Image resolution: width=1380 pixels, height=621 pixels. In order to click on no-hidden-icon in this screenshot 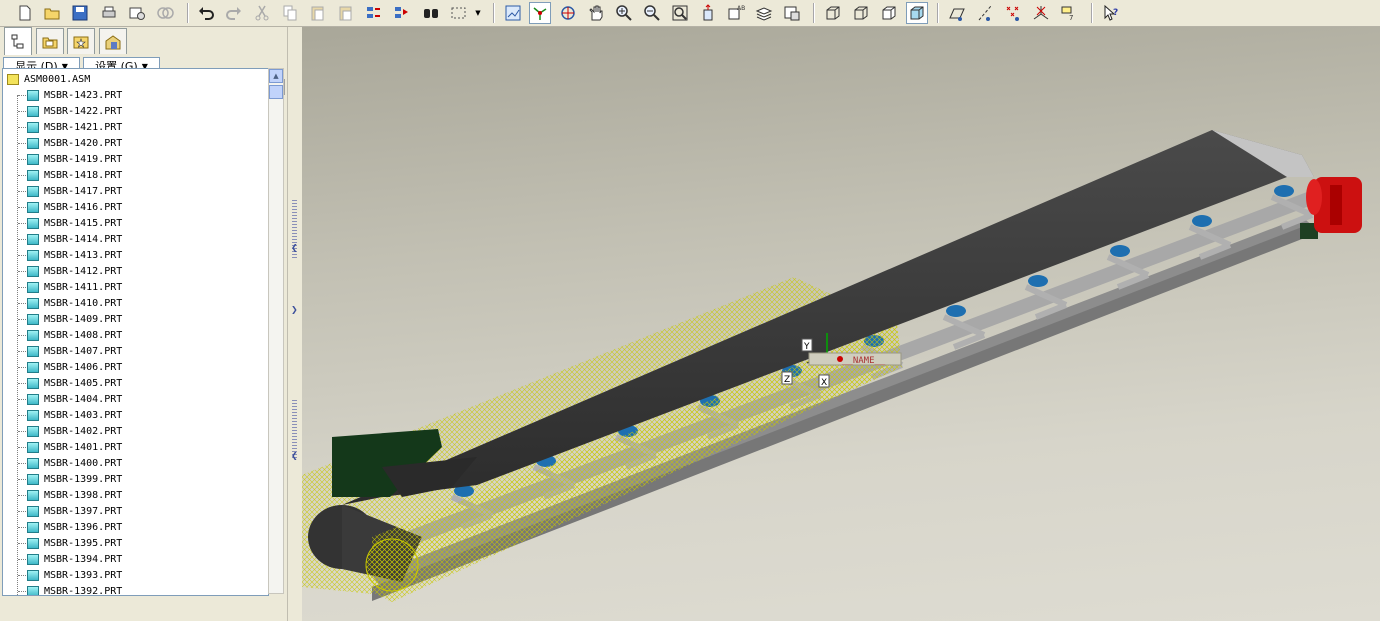, I will do `click(889, 13)`.